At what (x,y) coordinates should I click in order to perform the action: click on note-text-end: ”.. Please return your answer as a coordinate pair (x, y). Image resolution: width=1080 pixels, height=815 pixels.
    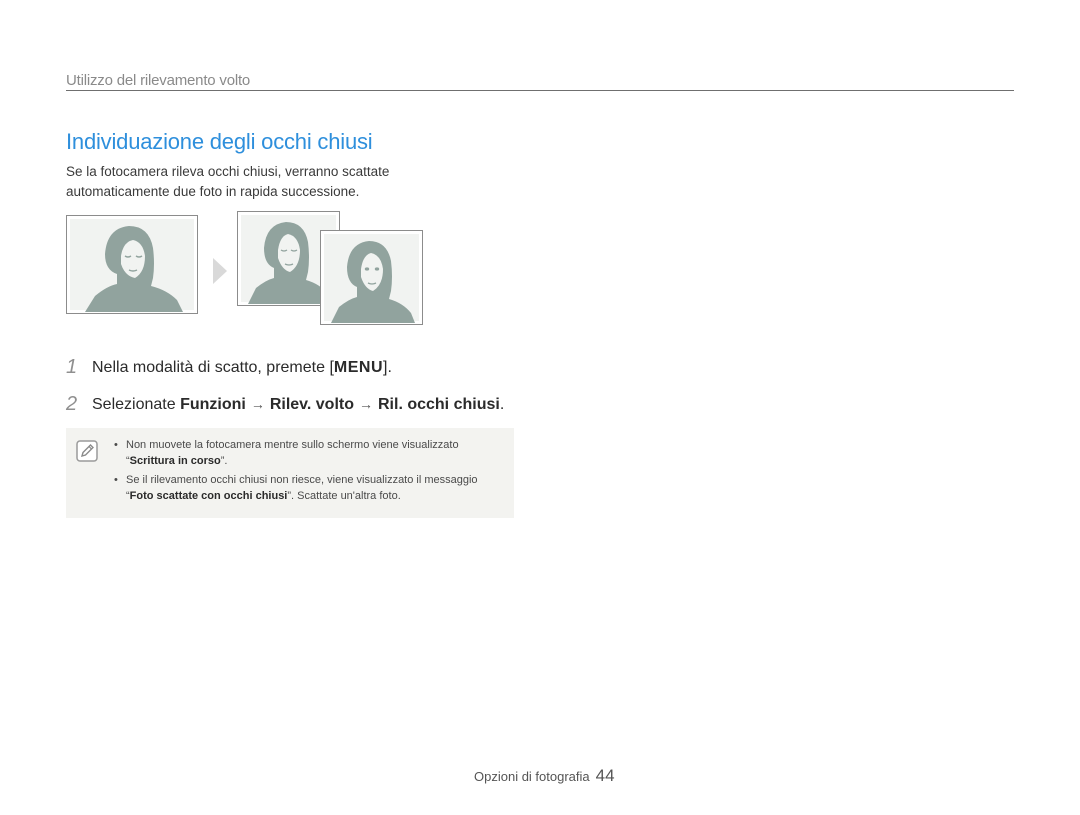
    Looking at the image, I should click on (224, 461).